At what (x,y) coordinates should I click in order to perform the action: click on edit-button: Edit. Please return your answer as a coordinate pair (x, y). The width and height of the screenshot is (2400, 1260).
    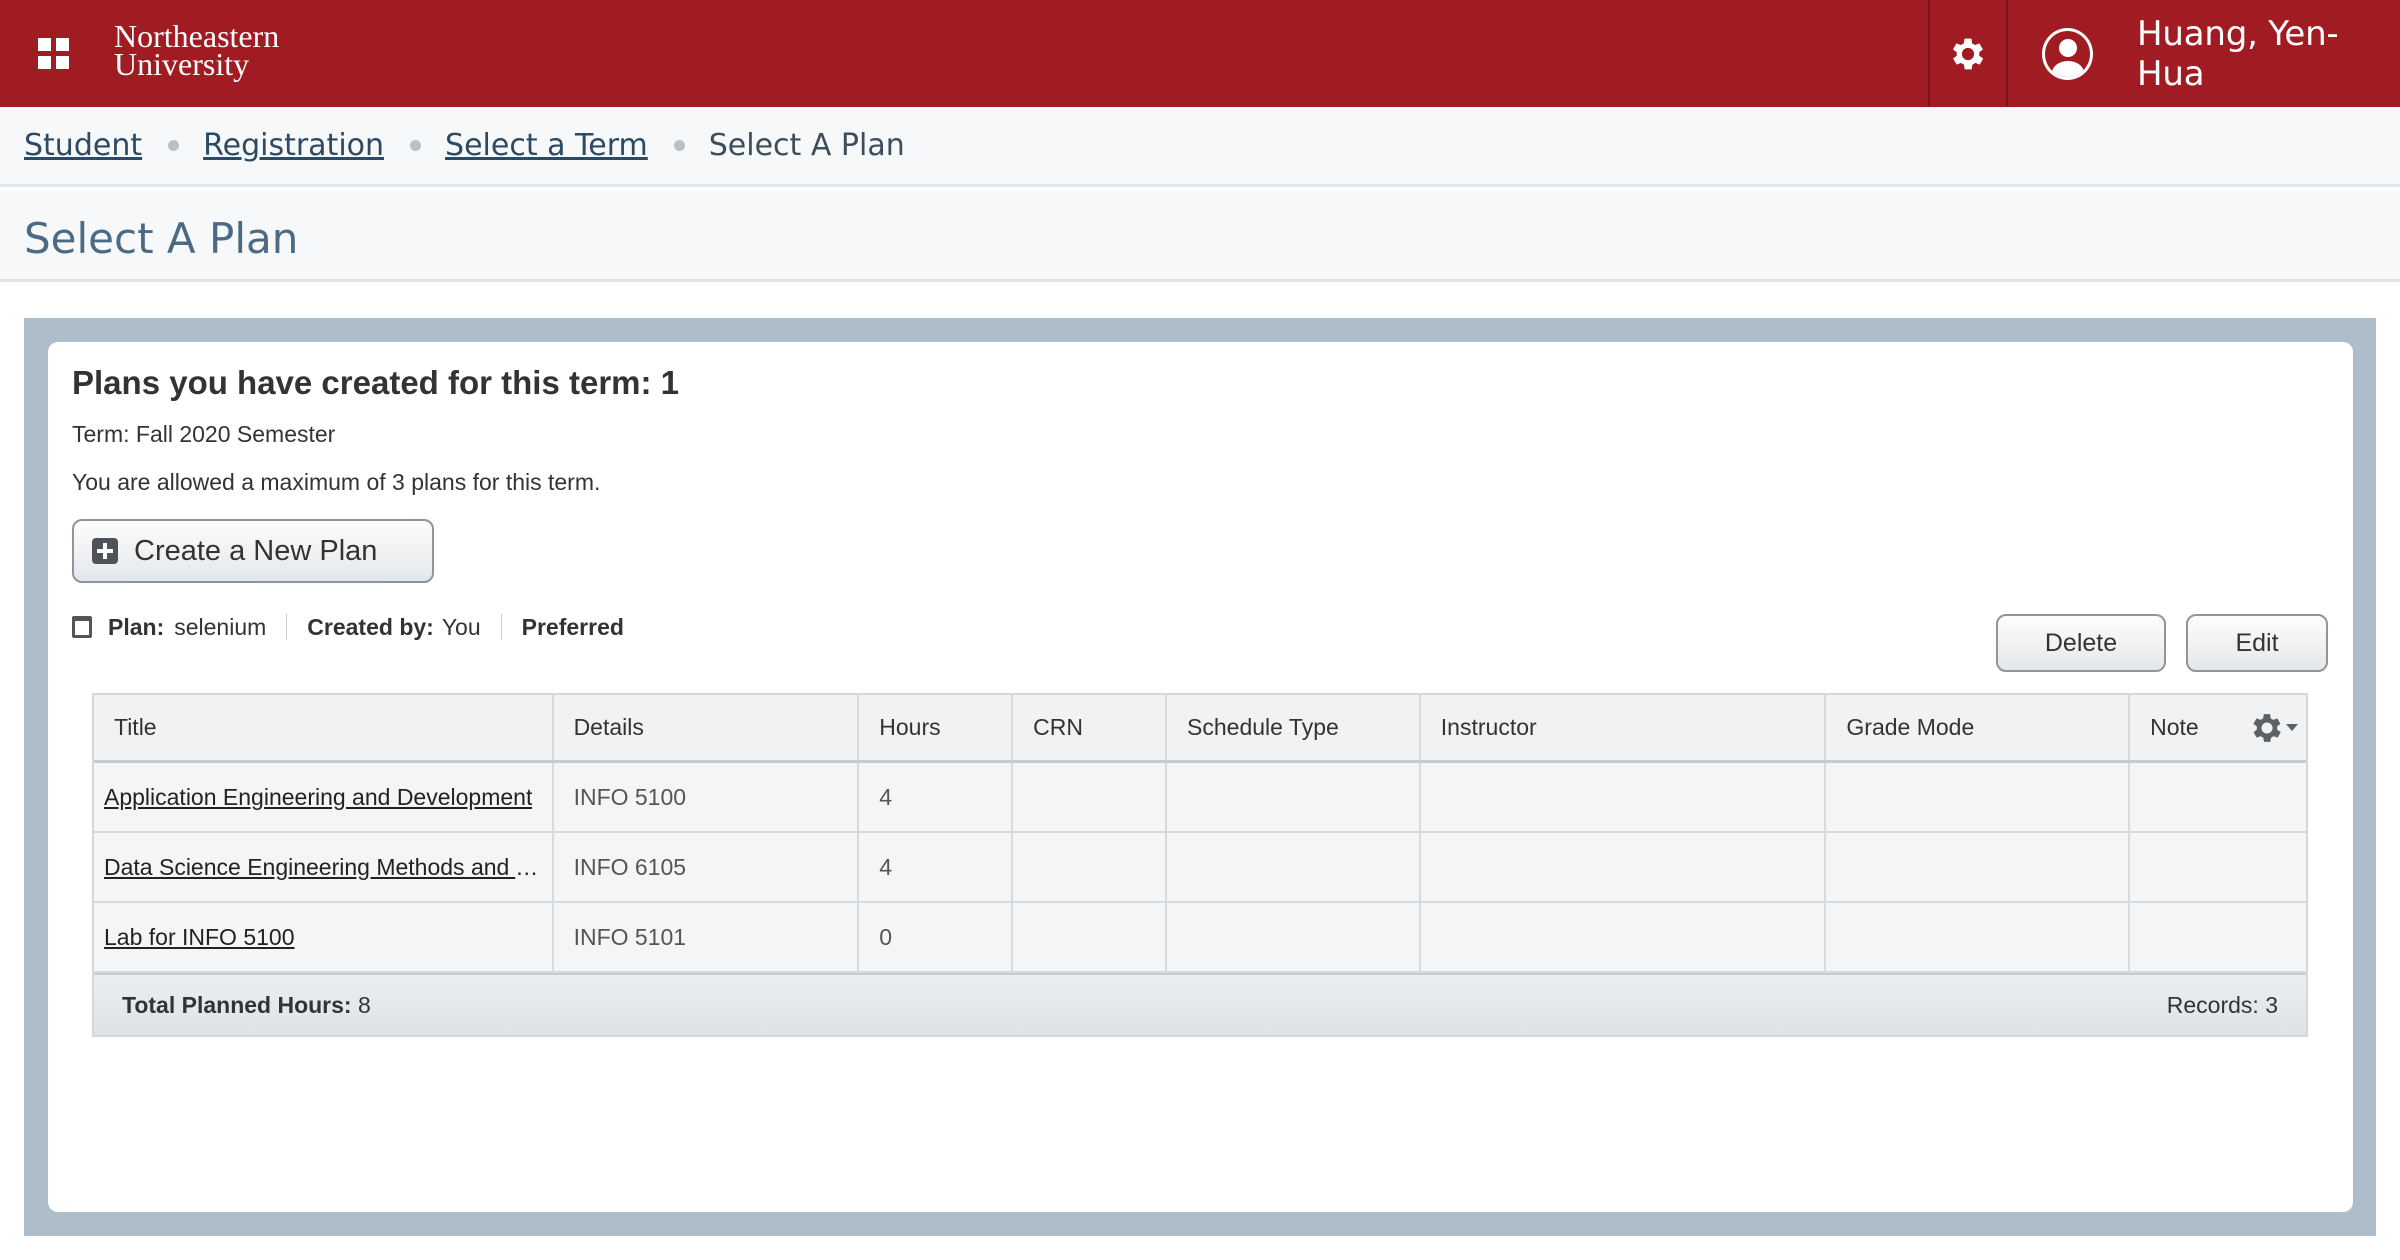
    Looking at the image, I should click on (2257, 643).